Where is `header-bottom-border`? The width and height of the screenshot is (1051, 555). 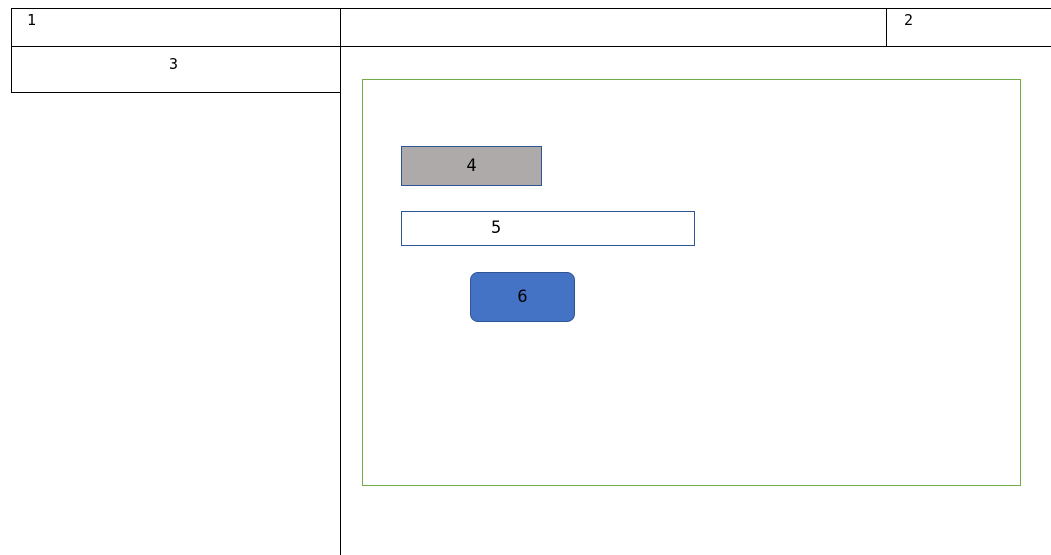
header-bottom-border is located at coordinates (531, 46).